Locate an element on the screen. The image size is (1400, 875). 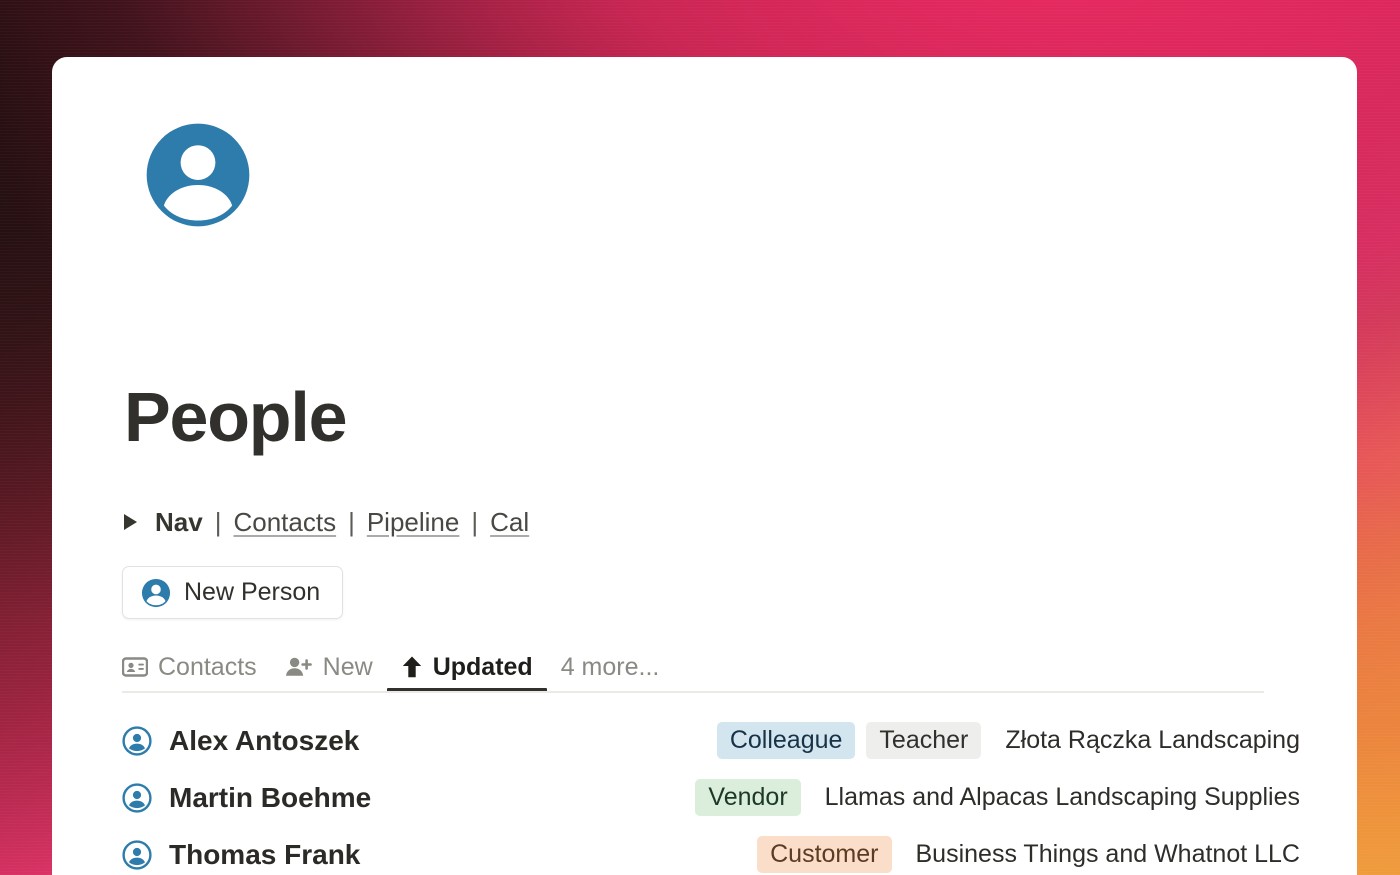
tab-contacts-label: Contacts is located at coordinates (207, 666).